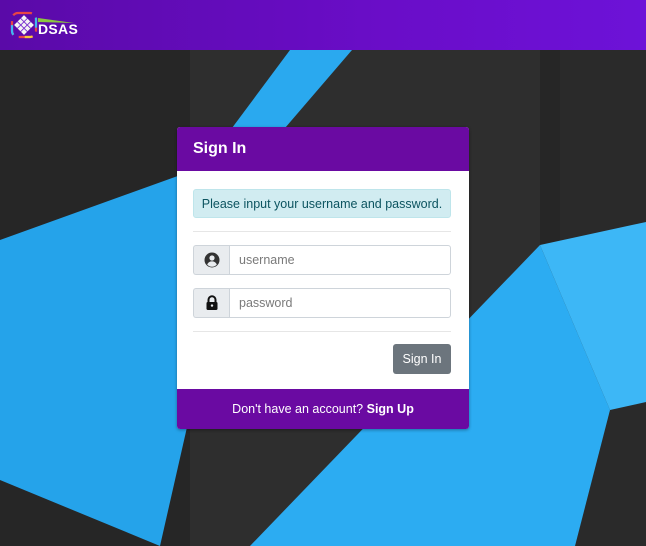  I want to click on card-title: Sign In, so click(323, 149).